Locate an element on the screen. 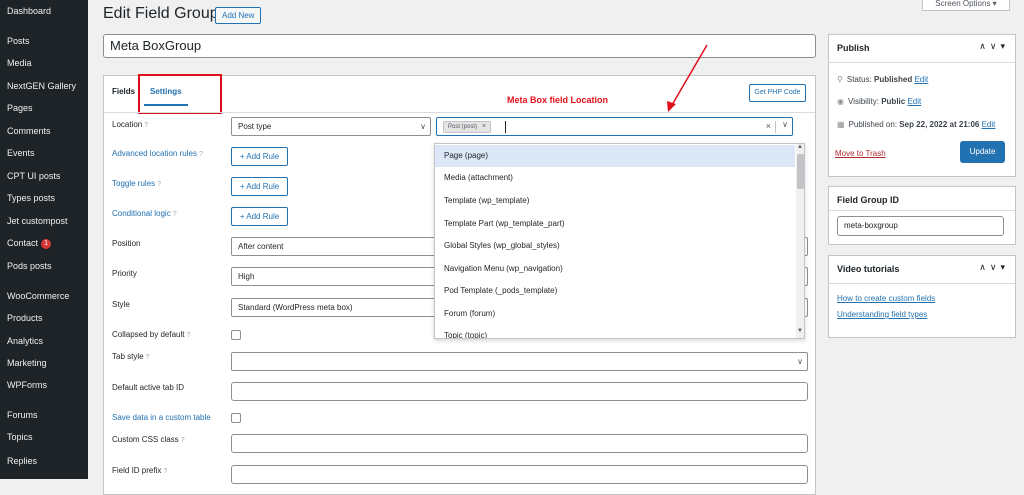 Image resolution: width=1024 pixels, height=495 pixels. label-text: Save data in a custom table is located at coordinates (161, 417).